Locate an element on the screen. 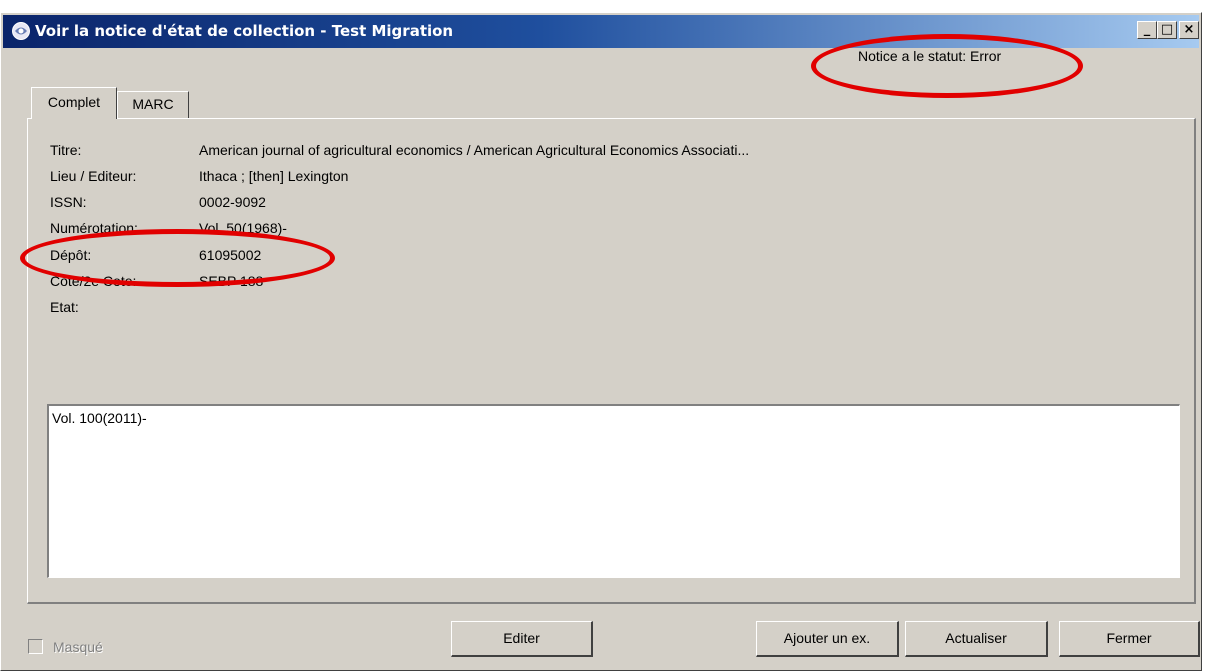 The image size is (1213, 671). depot-value: 61095002 is located at coordinates (230, 255).